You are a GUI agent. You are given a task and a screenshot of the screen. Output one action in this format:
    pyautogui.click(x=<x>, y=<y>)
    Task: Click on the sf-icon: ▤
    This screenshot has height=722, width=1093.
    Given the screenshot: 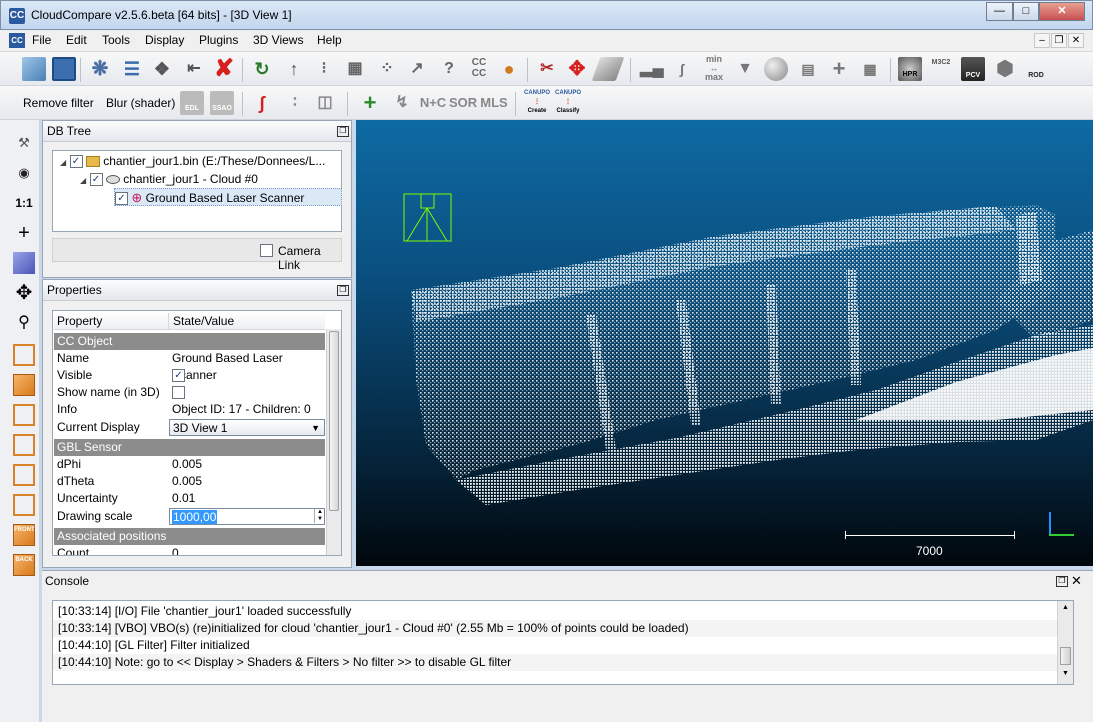 What is the action you would take?
    pyautogui.click(x=808, y=69)
    